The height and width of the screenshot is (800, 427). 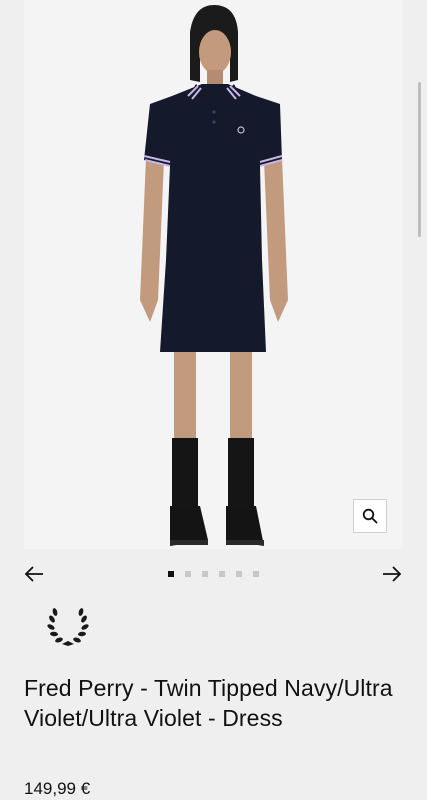 I want to click on product-price: 149,99 €, so click(x=57, y=788).